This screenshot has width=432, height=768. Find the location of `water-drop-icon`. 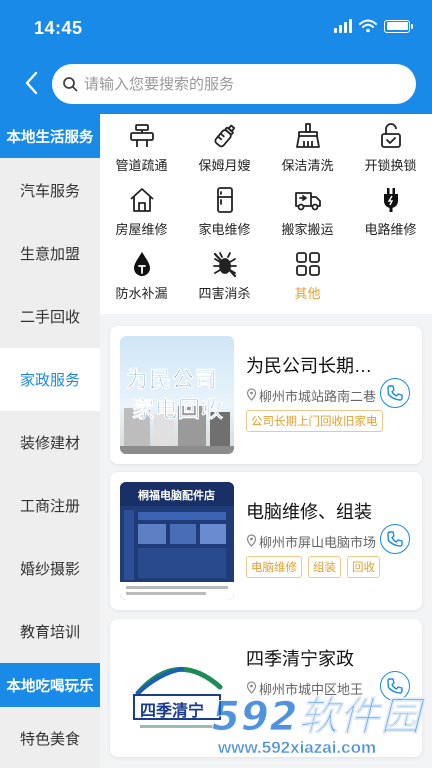

water-drop-icon is located at coordinates (142, 264).